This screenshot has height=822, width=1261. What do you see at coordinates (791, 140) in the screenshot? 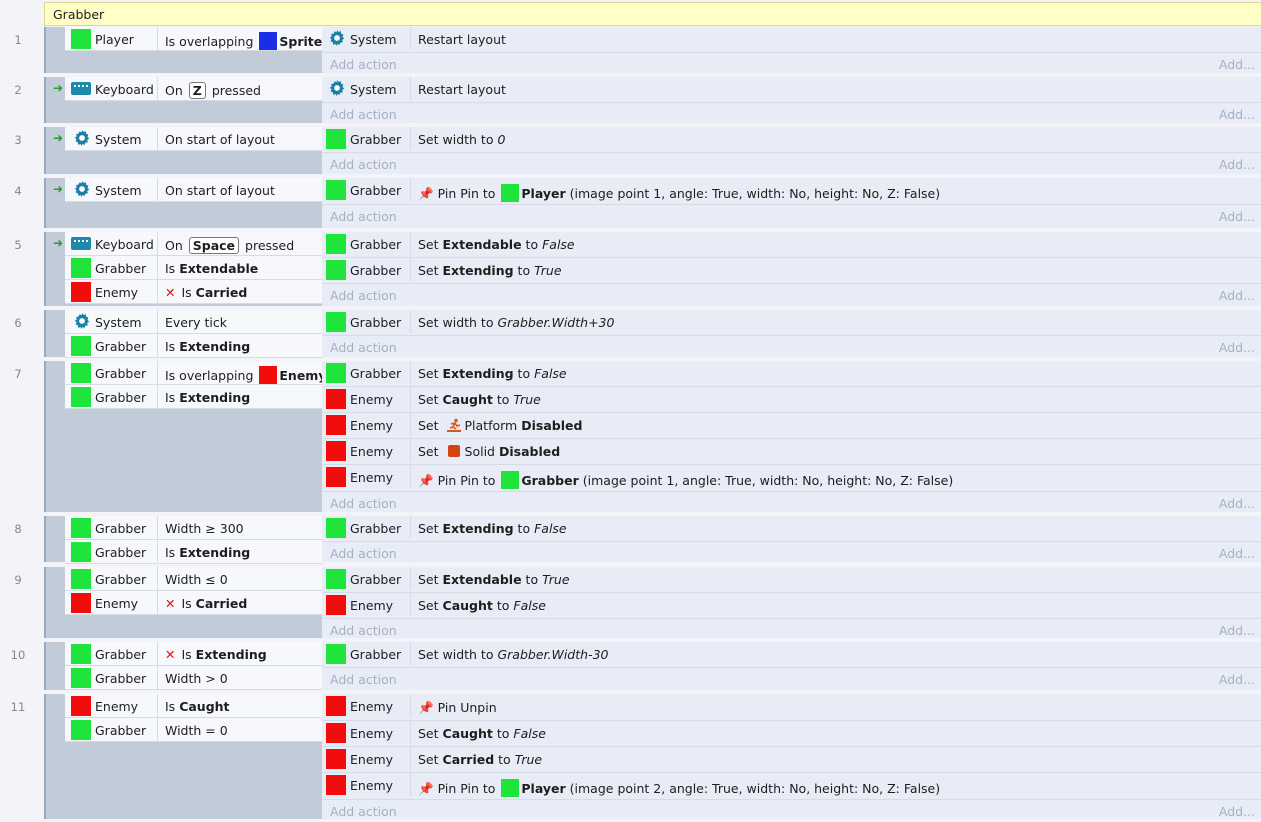
I see `action-row: Grabber Set width to 0` at bounding box center [791, 140].